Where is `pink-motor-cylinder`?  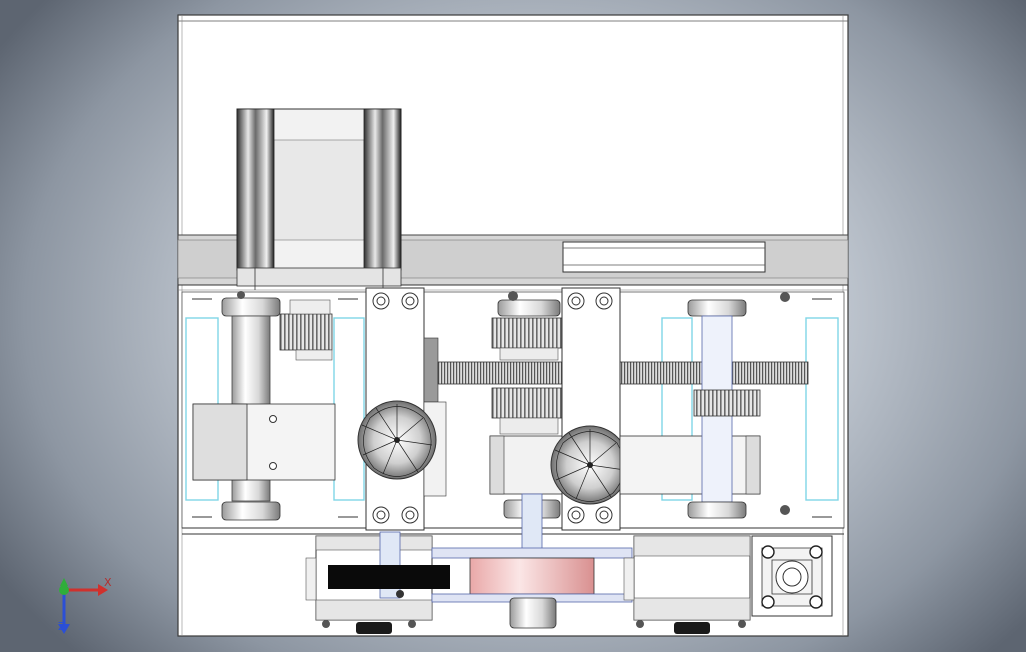 pink-motor-cylinder is located at coordinates (532, 576).